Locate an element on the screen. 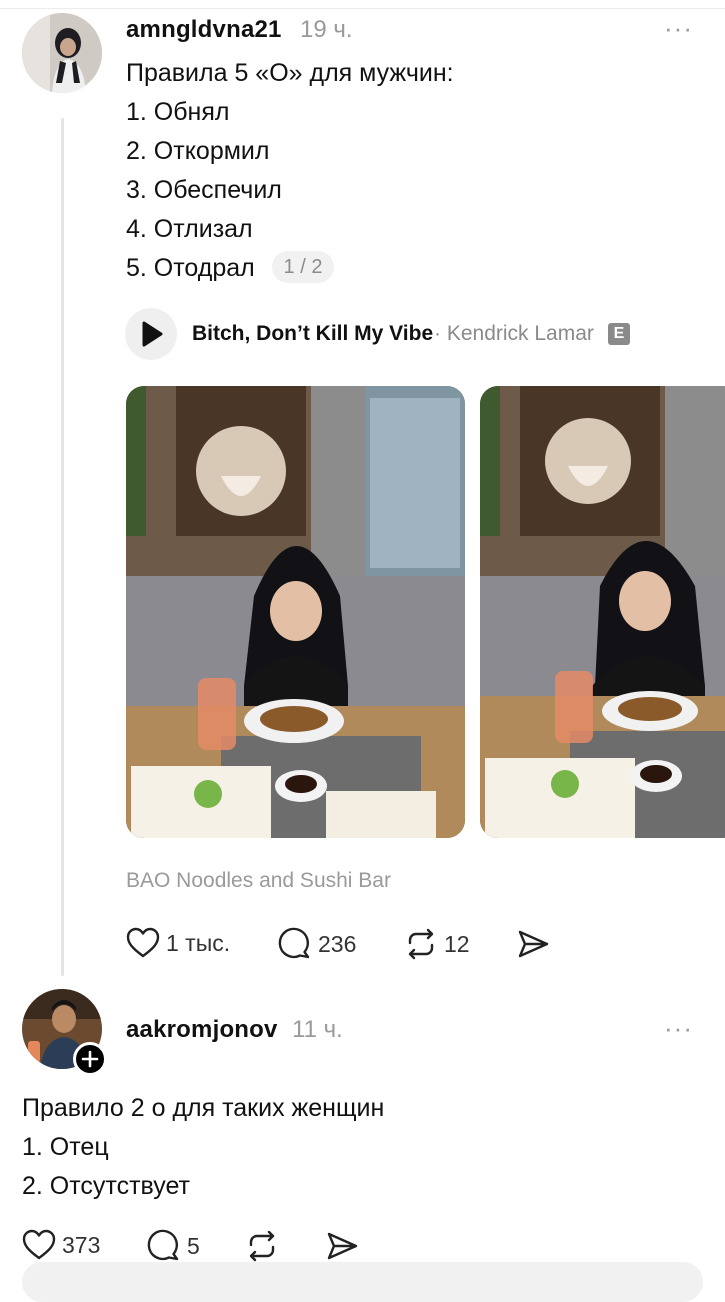 The width and height of the screenshot is (725, 1302). comment-button: 236 is located at coordinates (317, 944).